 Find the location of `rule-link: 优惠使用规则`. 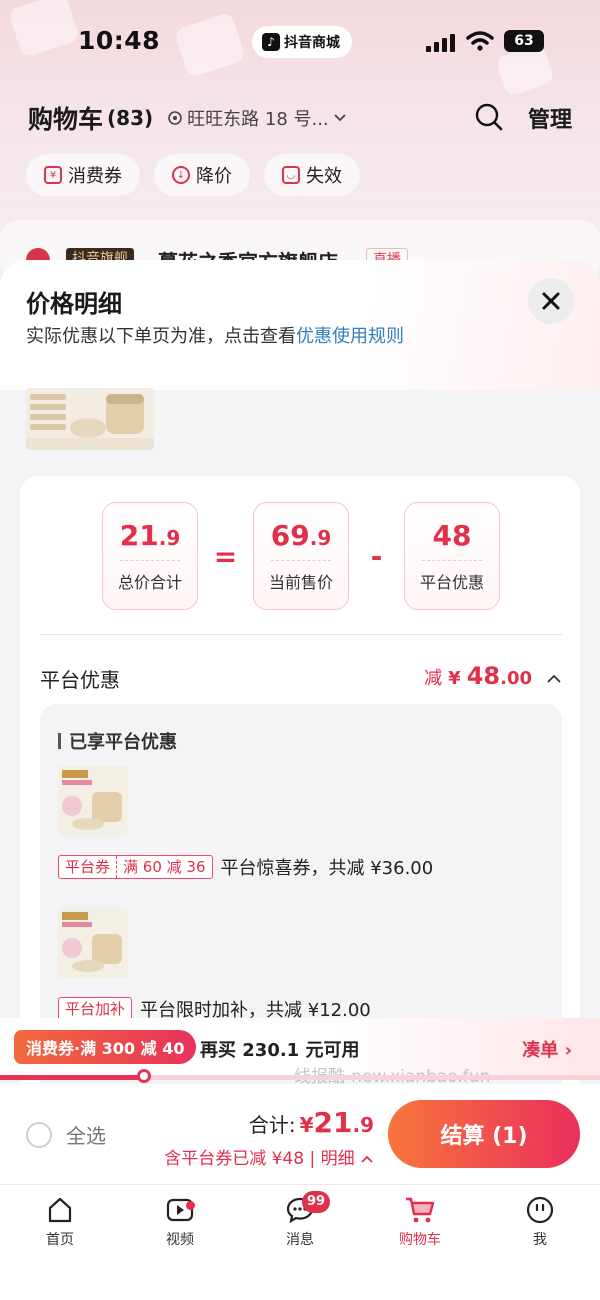

rule-link: 优惠使用规则 is located at coordinates (350, 336).